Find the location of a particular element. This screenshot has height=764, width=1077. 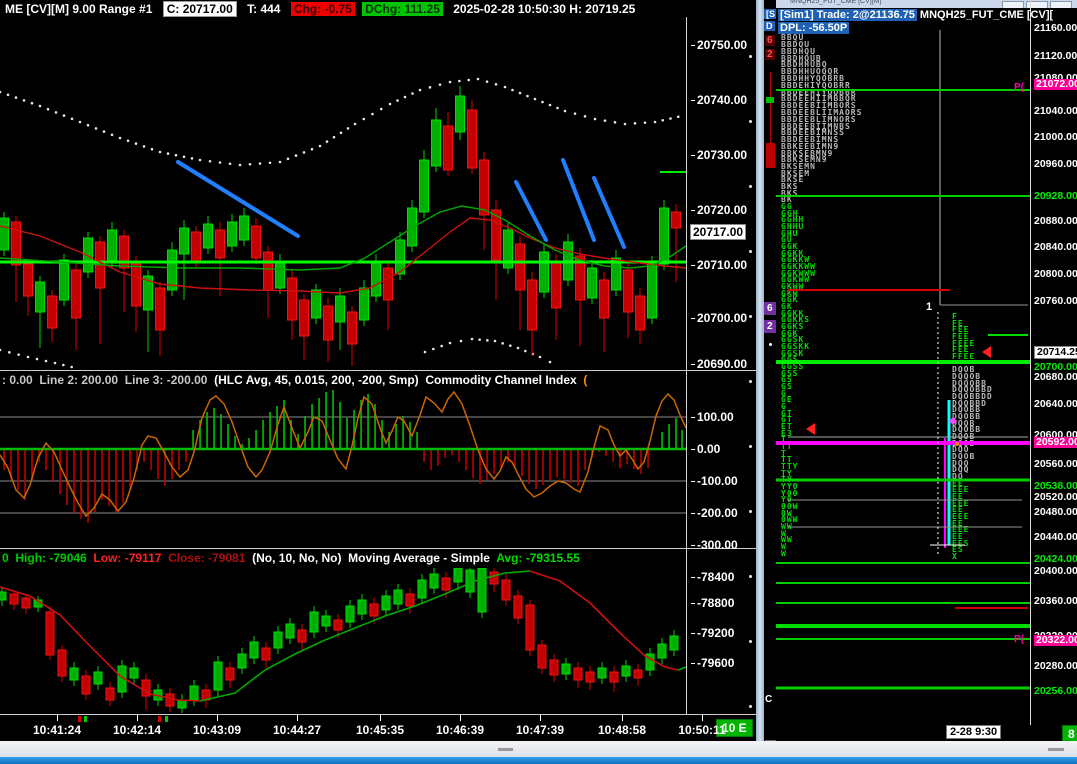

sliver-red-digit: 2 is located at coordinates (770, 54).